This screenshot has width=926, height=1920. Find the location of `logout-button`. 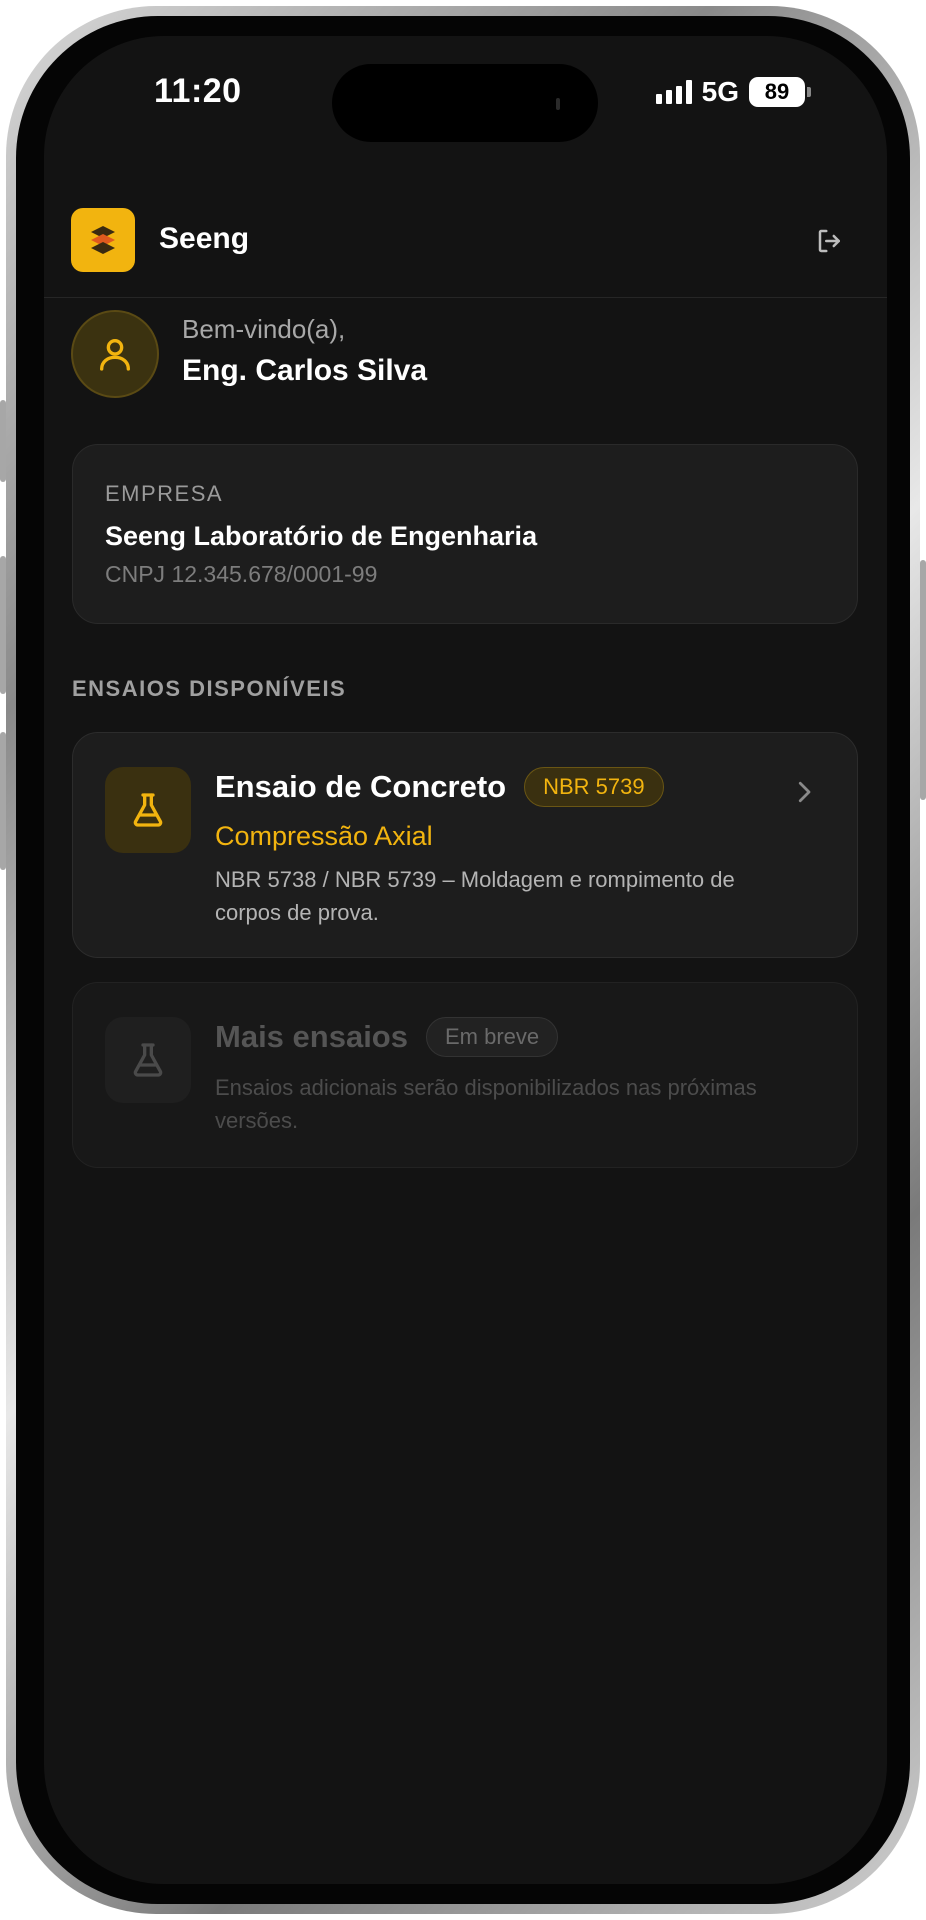

logout-button is located at coordinates (830, 241).